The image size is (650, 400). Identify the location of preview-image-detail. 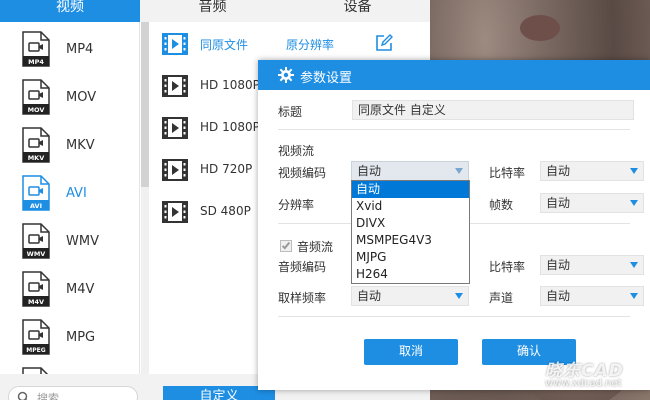
(540, 28).